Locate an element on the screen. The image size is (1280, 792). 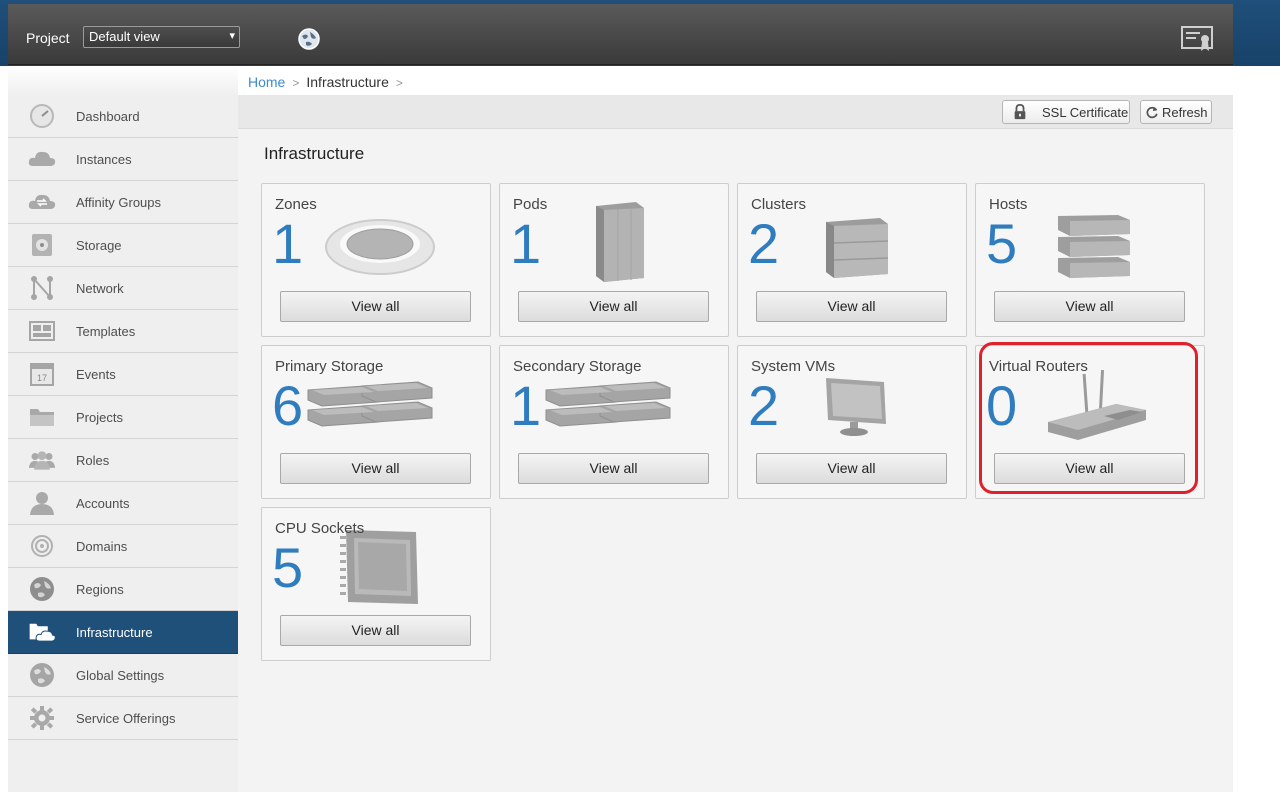
tile-title: Secondary Storage is located at coordinates (577, 366).